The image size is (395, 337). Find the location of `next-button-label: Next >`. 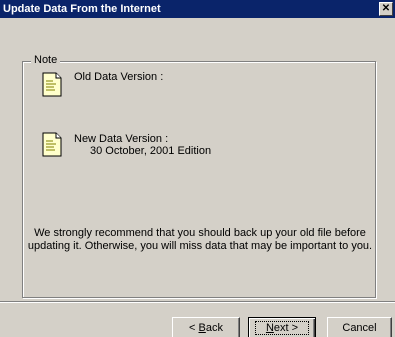

next-button-label: Next > is located at coordinates (282, 328).